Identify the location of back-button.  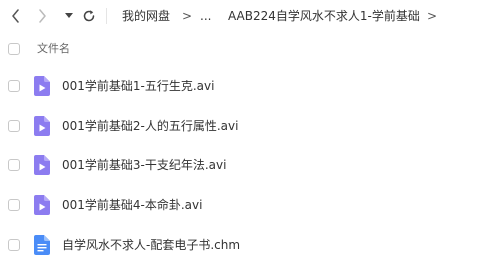
(16, 16).